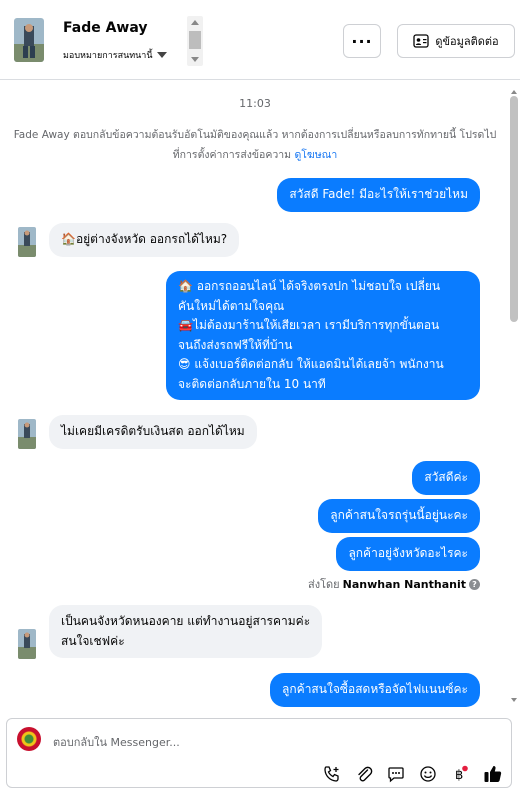 The image size is (520, 792). What do you see at coordinates (493, 774) in the screenshot?
I see `like-icon` at bounding box center [493, 774].